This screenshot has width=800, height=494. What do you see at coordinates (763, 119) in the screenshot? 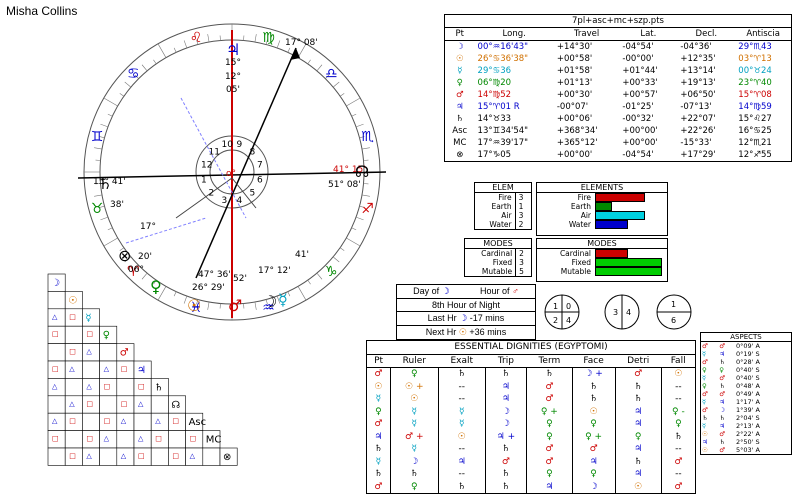
I see `table-cell: 15°♌27` at bounding box center [763, 119].